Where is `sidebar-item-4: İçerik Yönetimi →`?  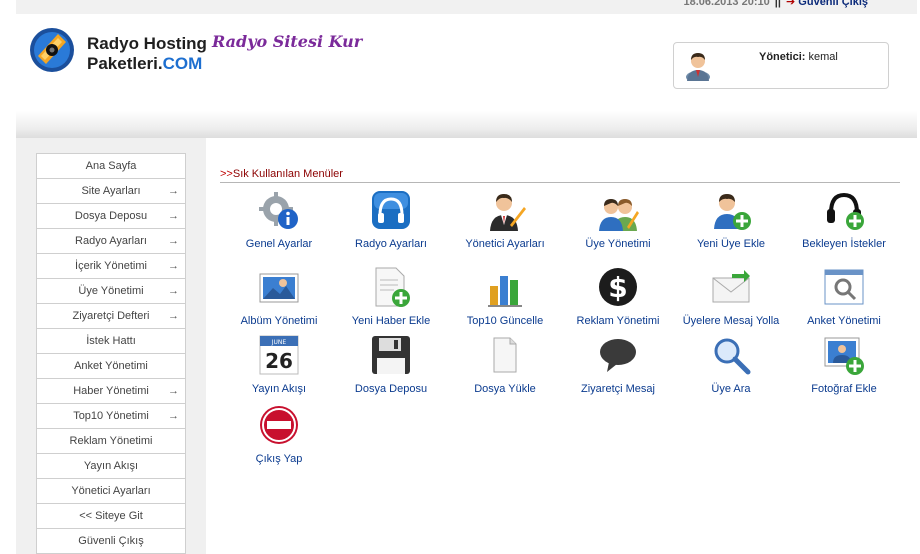 sidebar-item-4: İçerik Yönetimi → is located at coordinates (111, 265).